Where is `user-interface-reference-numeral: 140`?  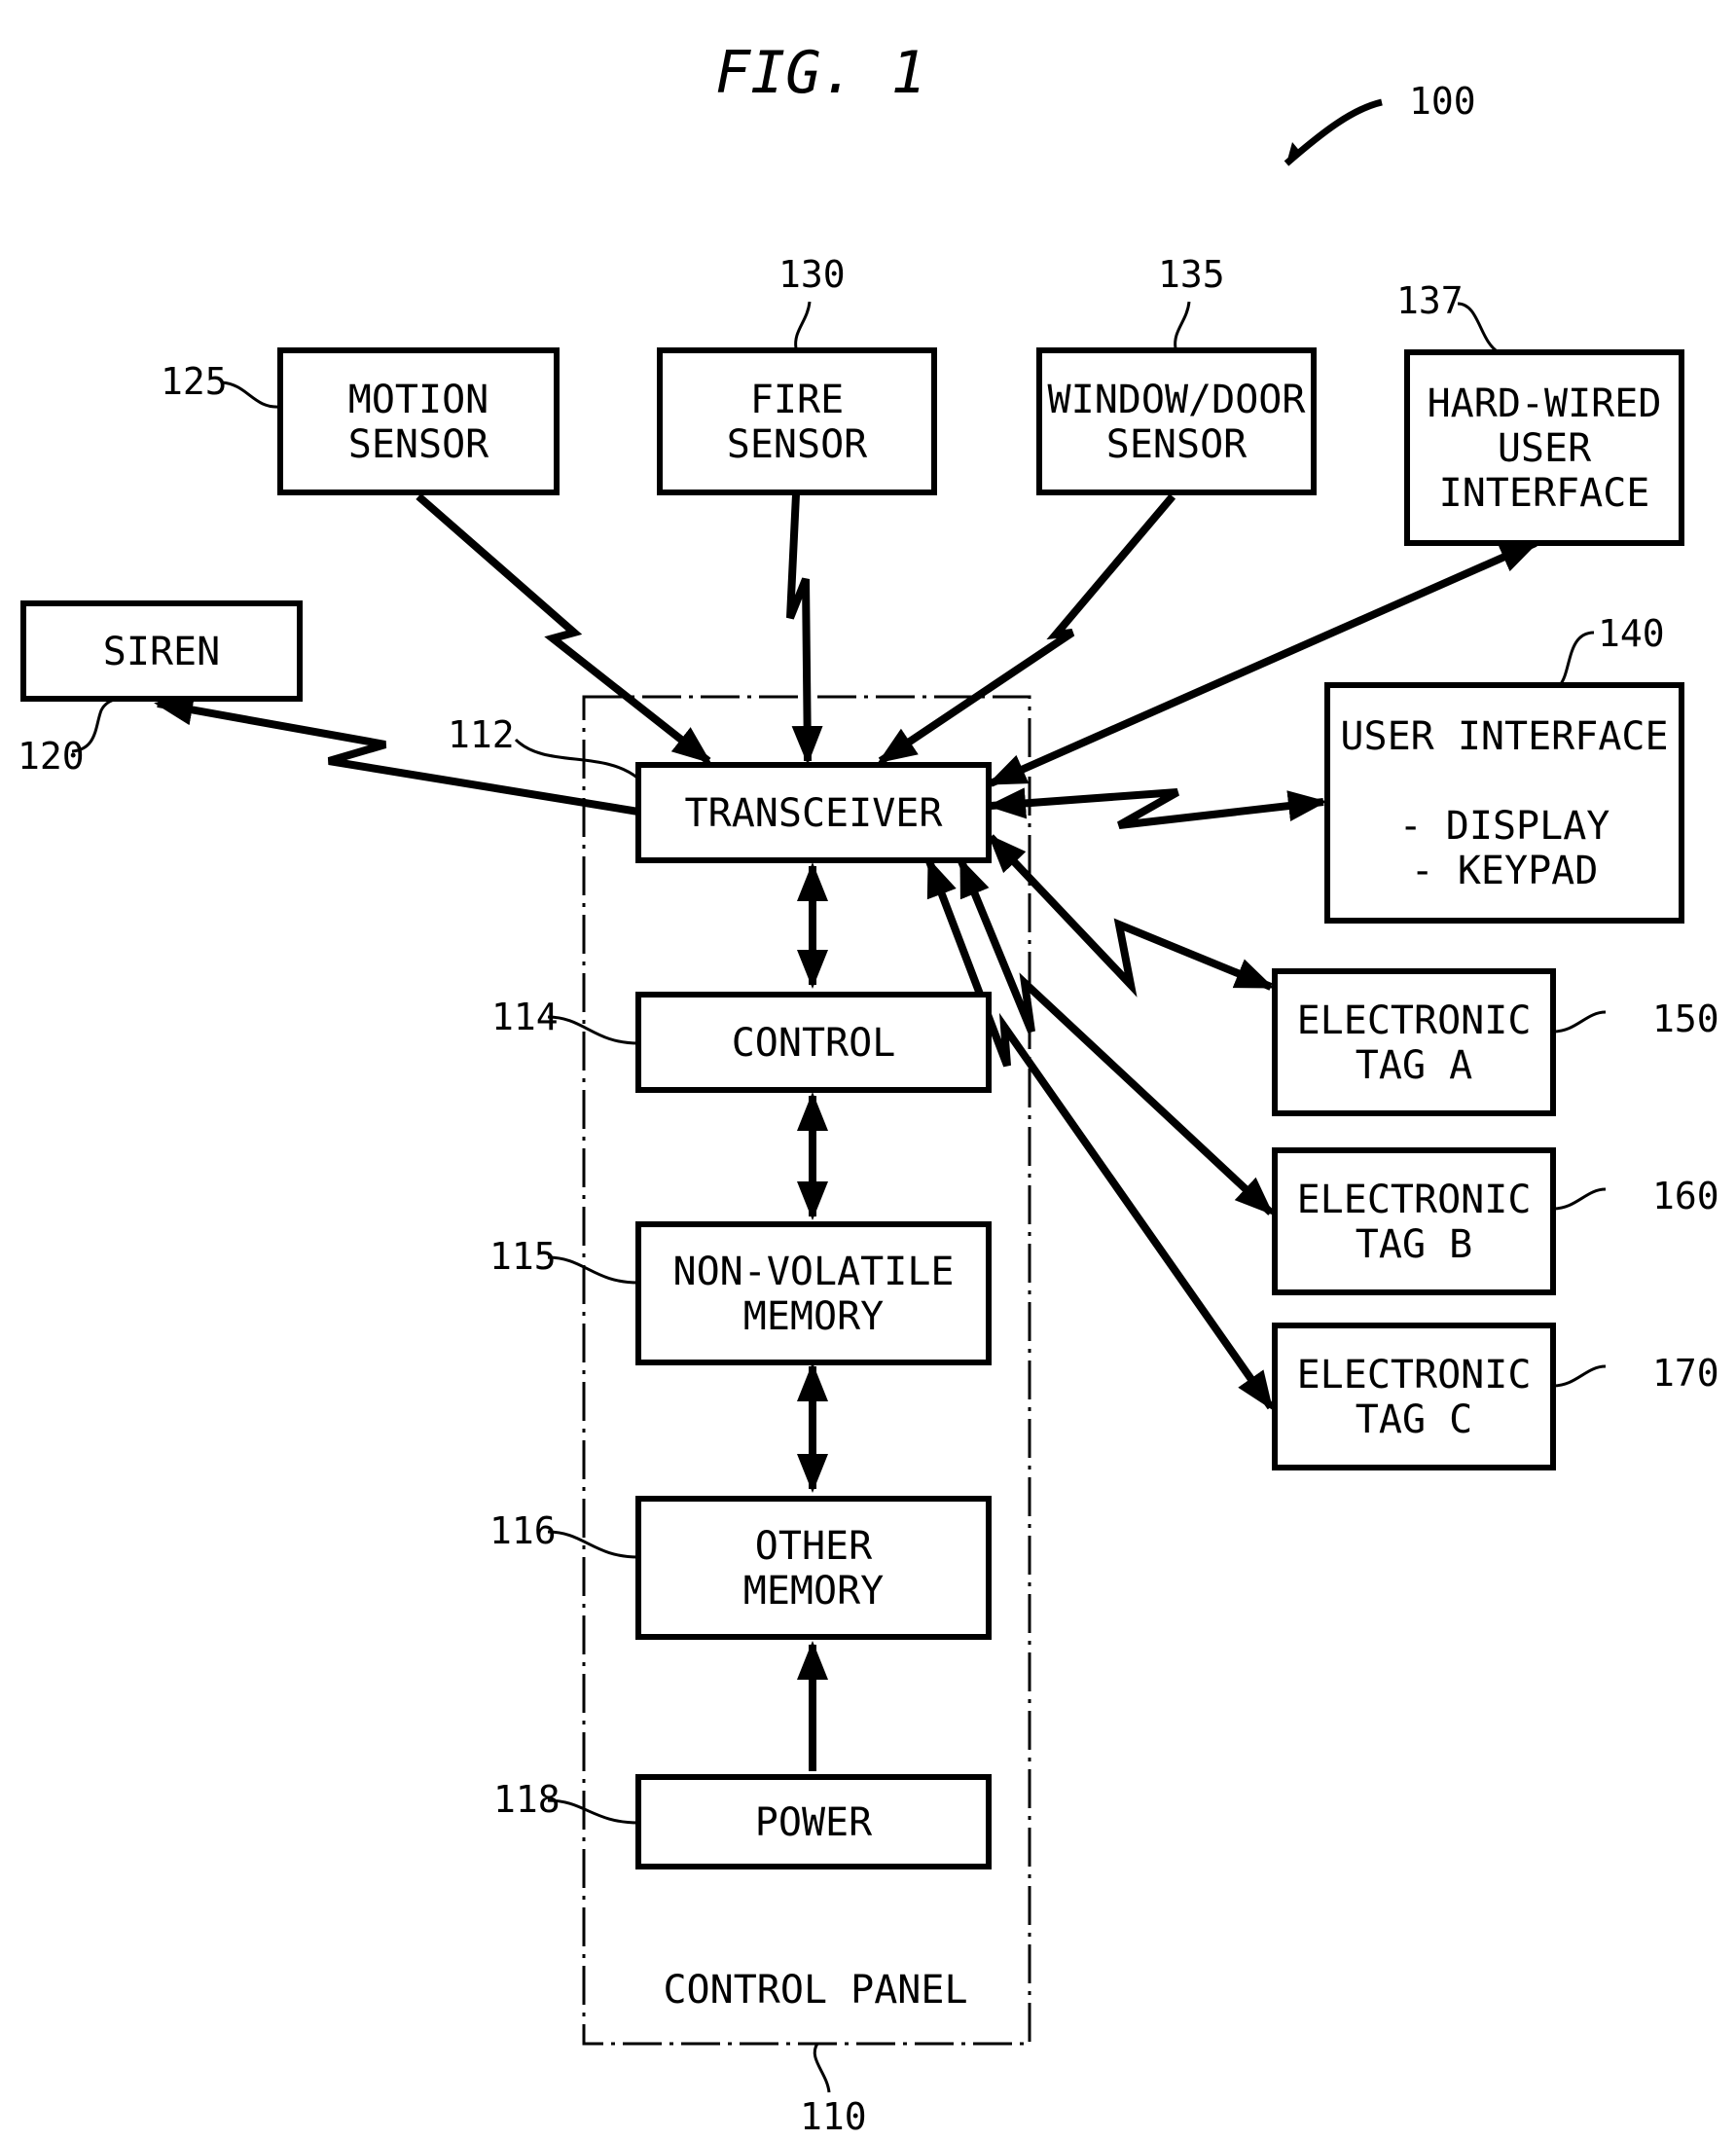 user-interface-reference-numeral: 140 is located at coordinates (1632, 633).